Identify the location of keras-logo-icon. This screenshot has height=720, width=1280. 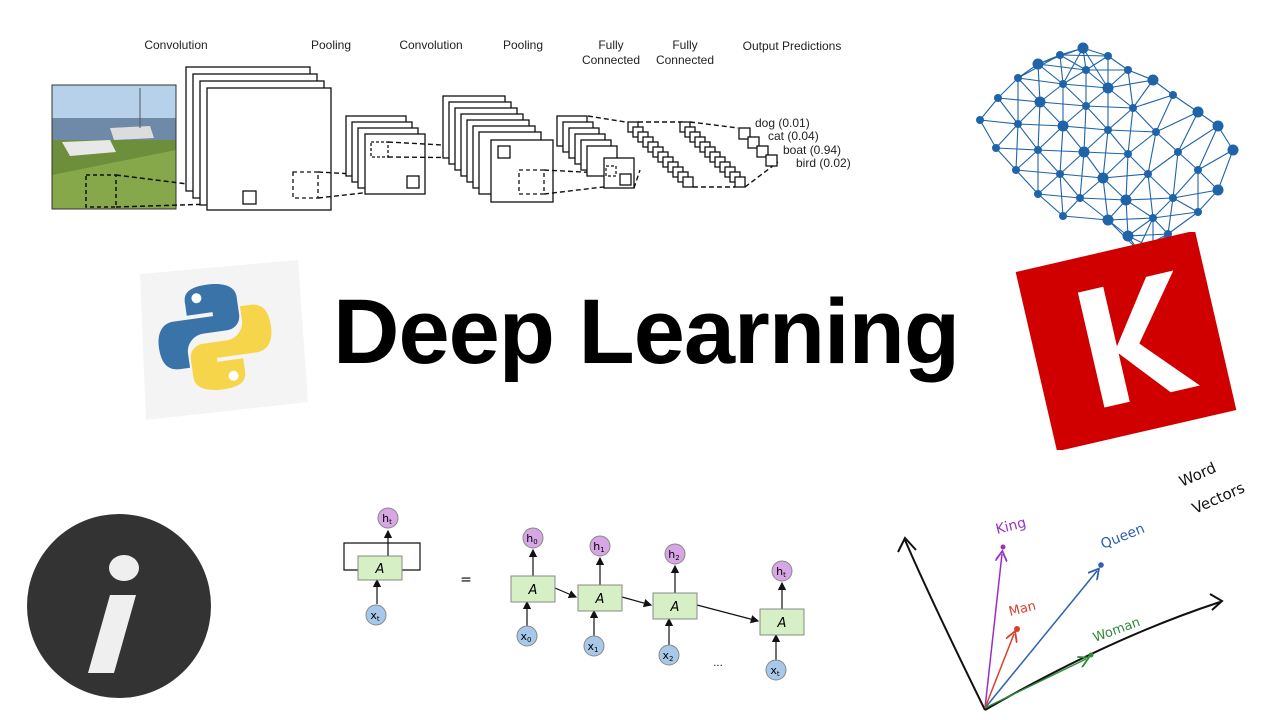
(1126, 341).